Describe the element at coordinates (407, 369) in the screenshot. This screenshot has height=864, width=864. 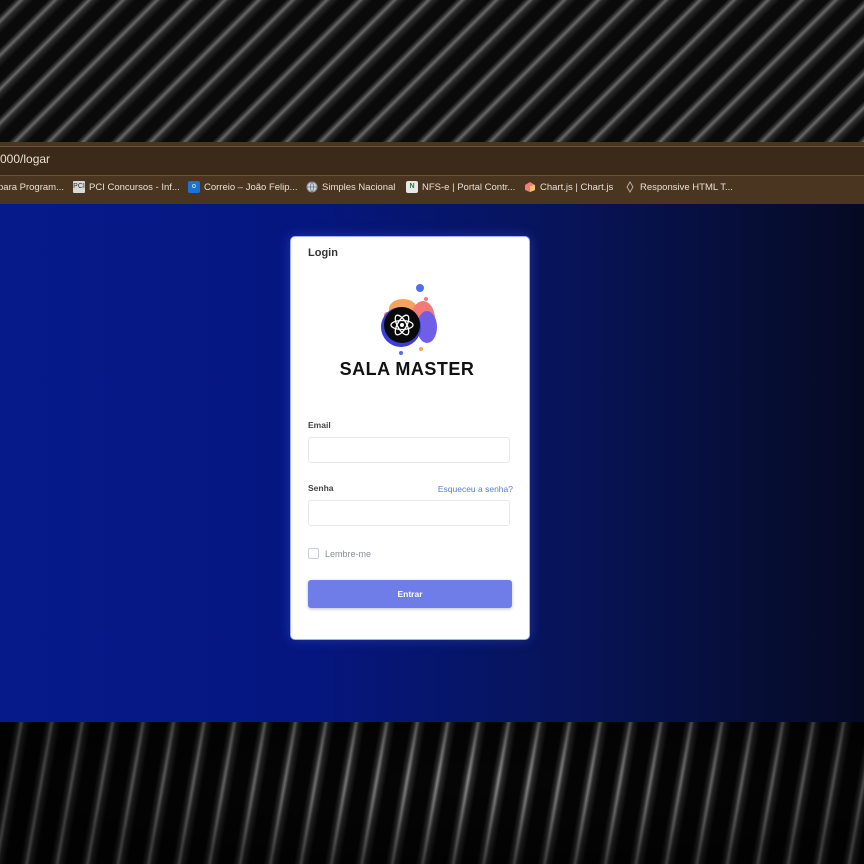
I see `brand-name: SALA MASTER` at that location.